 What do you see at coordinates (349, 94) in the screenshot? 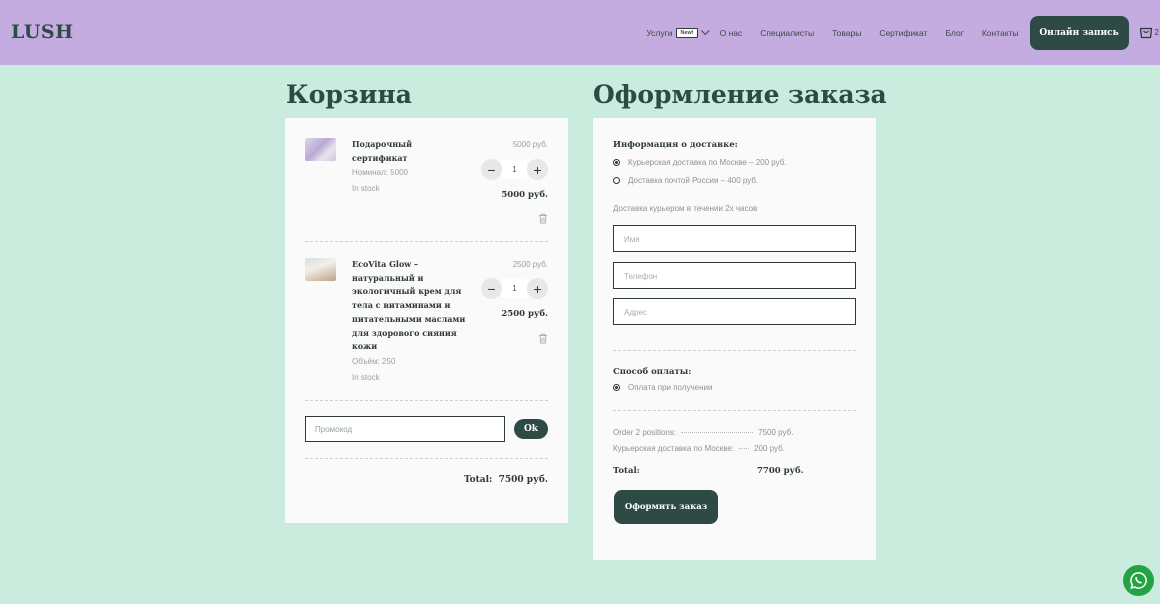
I see `cart-title: Корзина` at bounding box center [349, 94].